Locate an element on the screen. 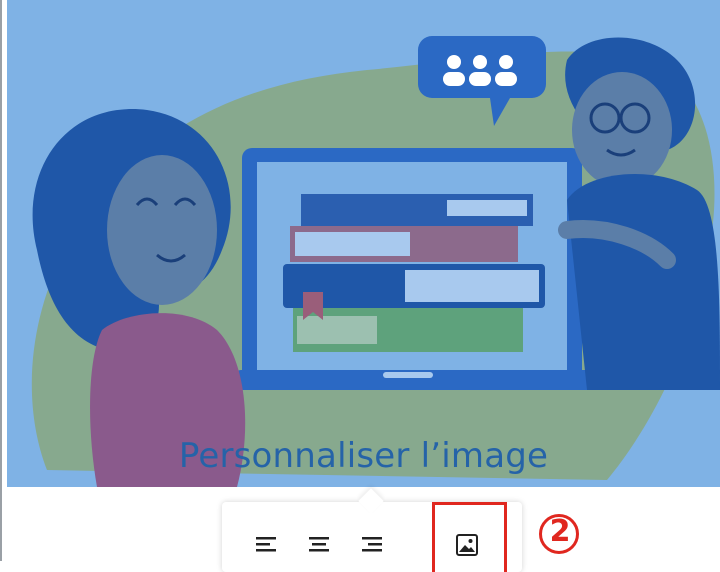 This screenshot has width=720, height=572. align-left-icon is located at coordinates (266, 544).